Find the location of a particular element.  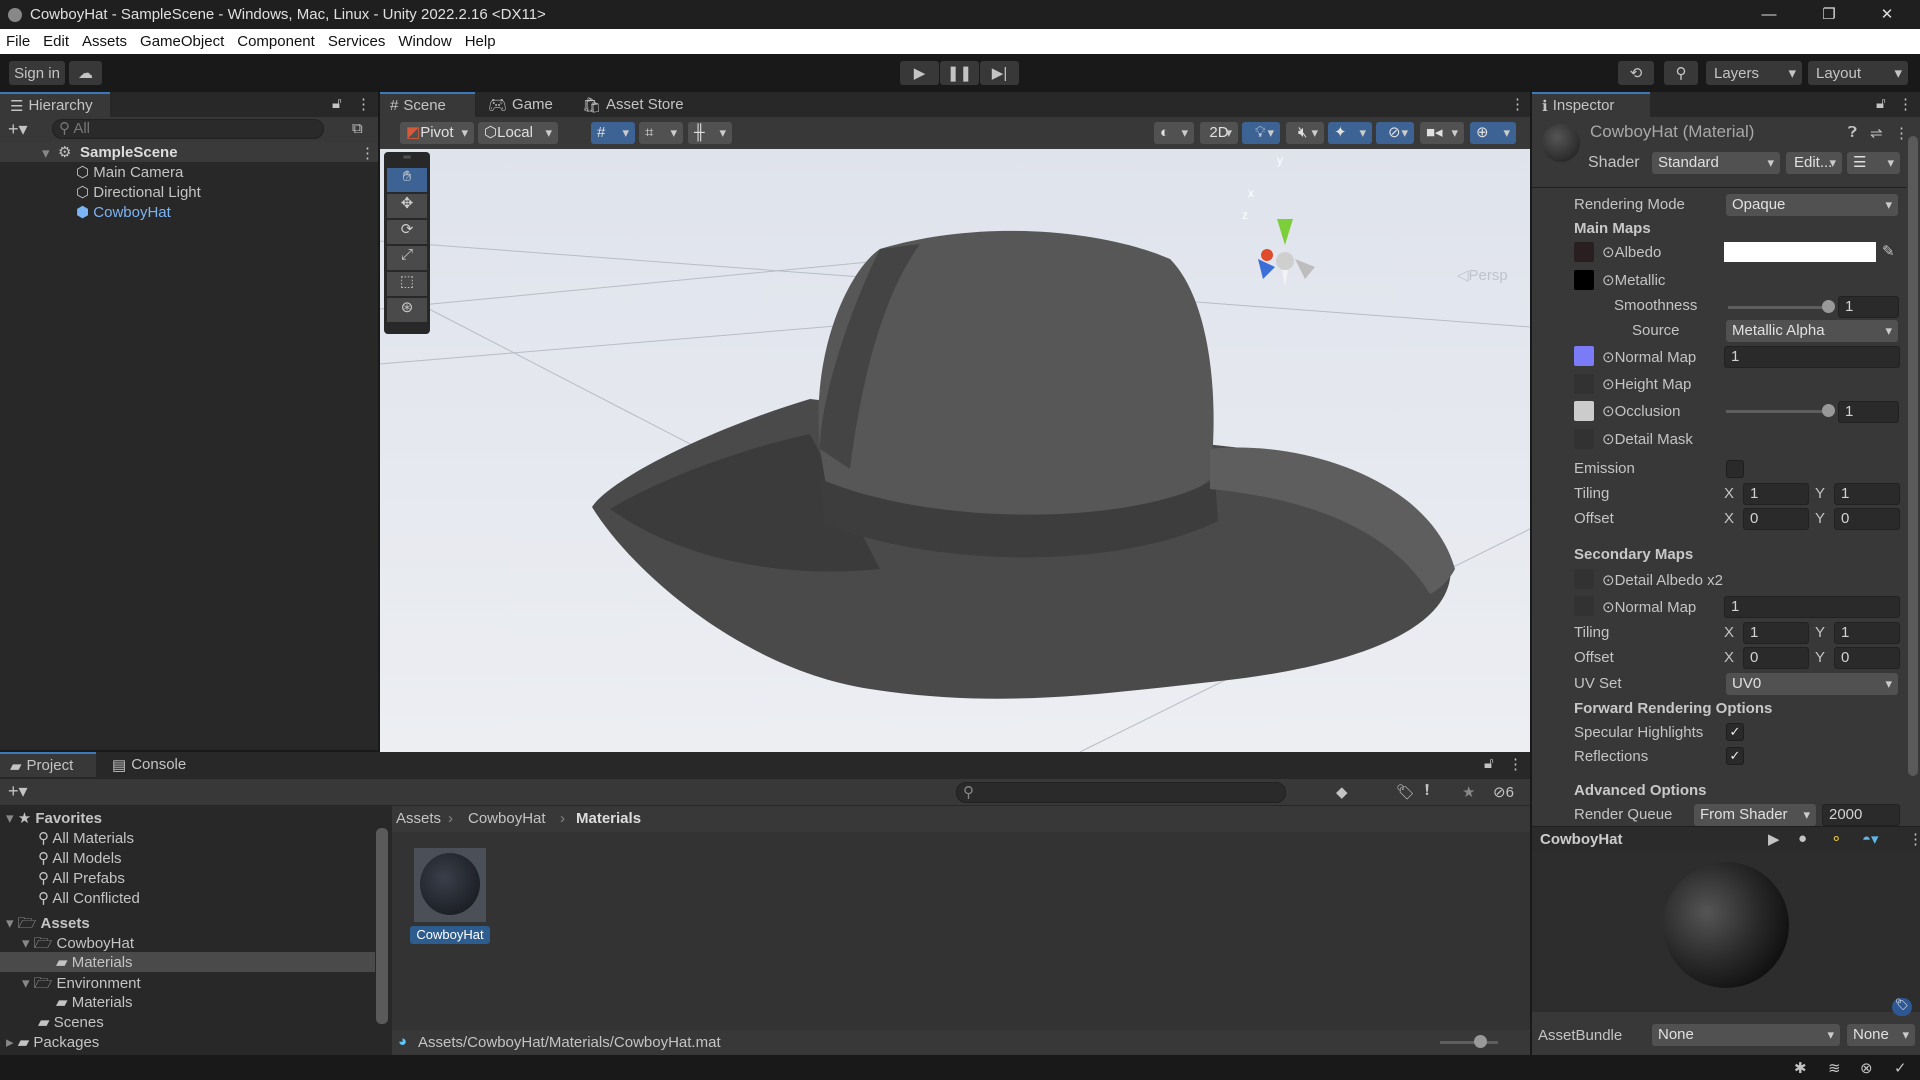

preview-shape-icon: ◓▾ is located at coordinates (1870, 839).